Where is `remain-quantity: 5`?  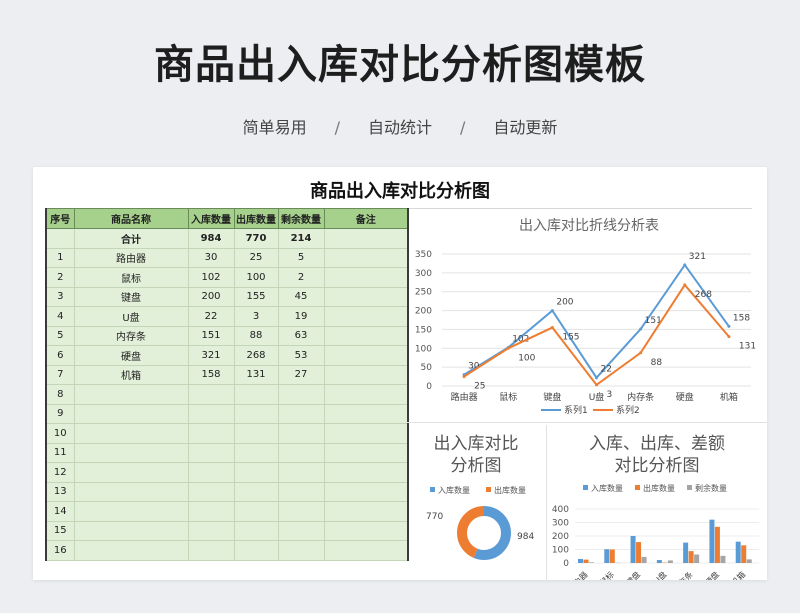 remain-quantity: 5 is located at coordinates (301, 257).